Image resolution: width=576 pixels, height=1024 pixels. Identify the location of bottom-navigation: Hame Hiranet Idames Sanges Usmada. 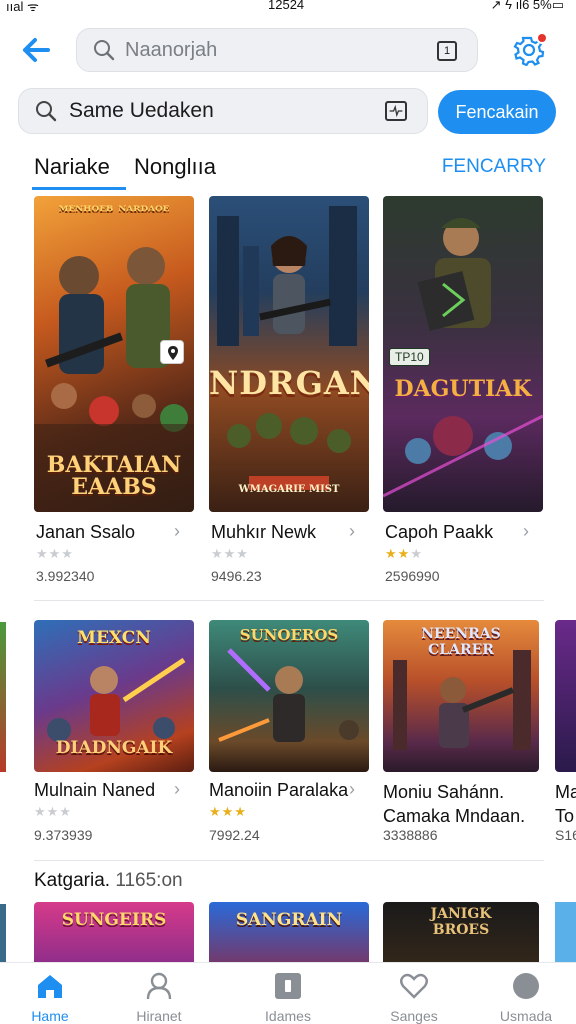
(288, 993).